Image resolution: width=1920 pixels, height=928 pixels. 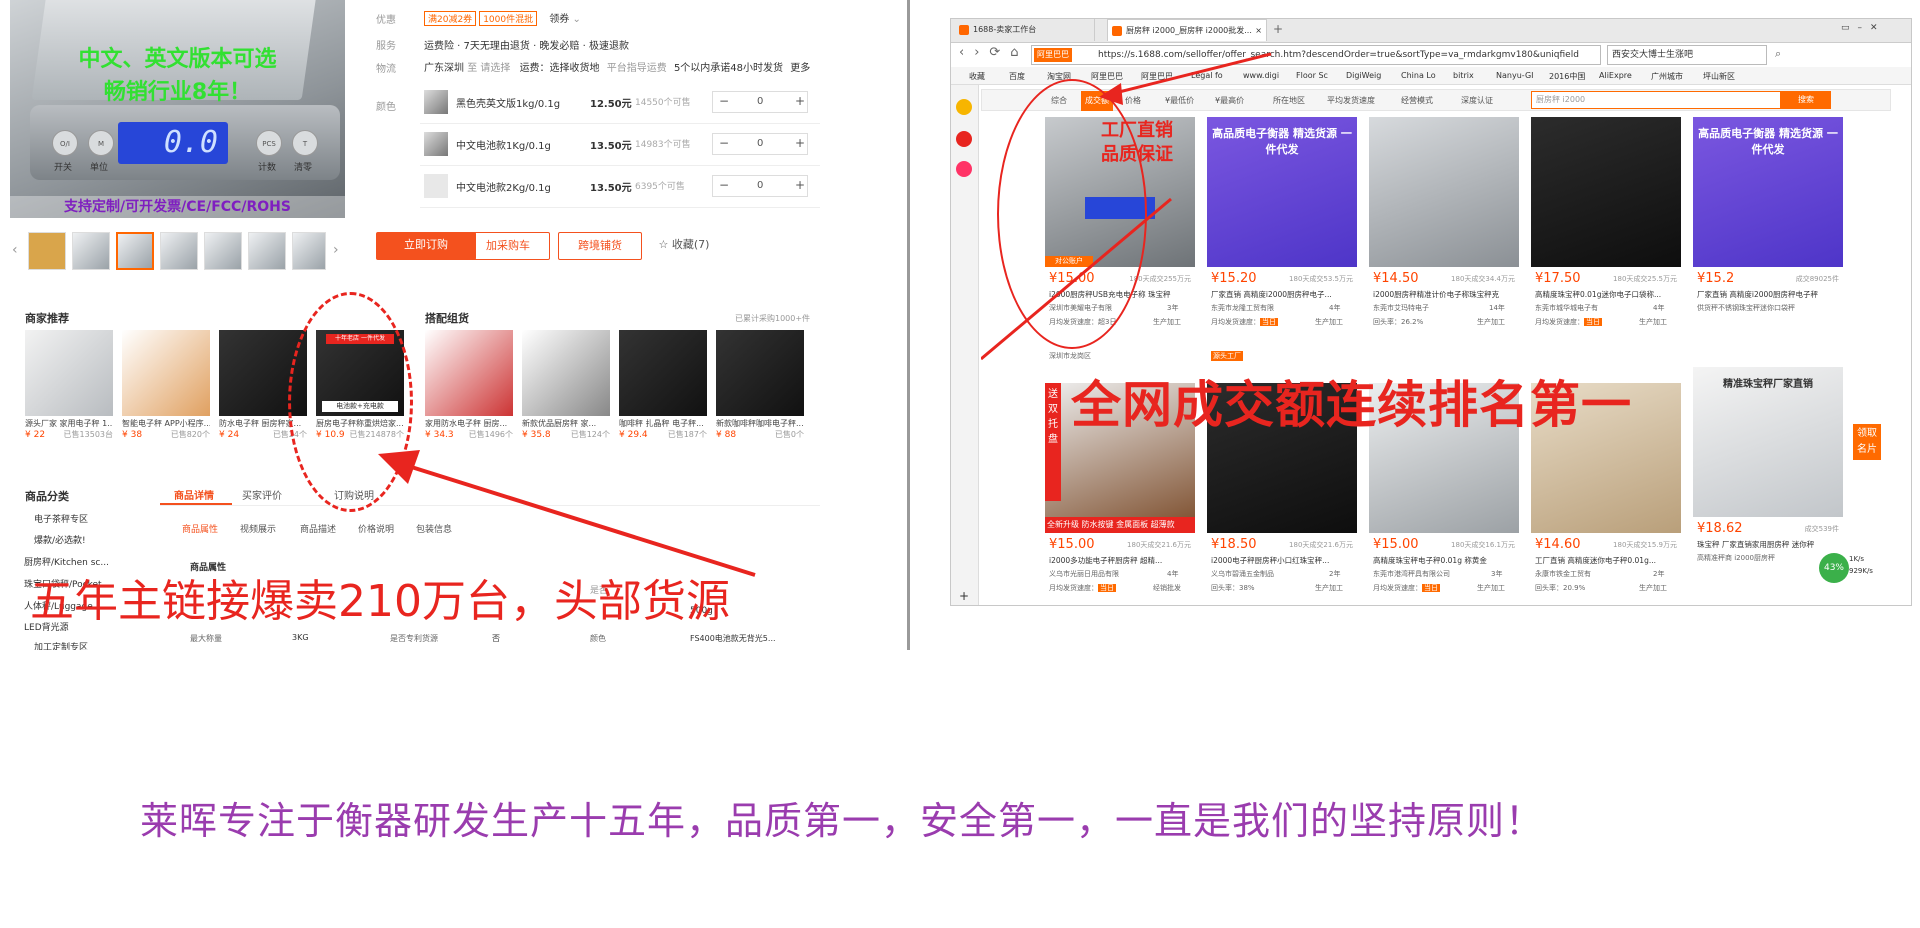 I want to click on product-card: 新款优品厨房秤 家... ¥ 35.8 已售124个, so click(x=566, y=389).